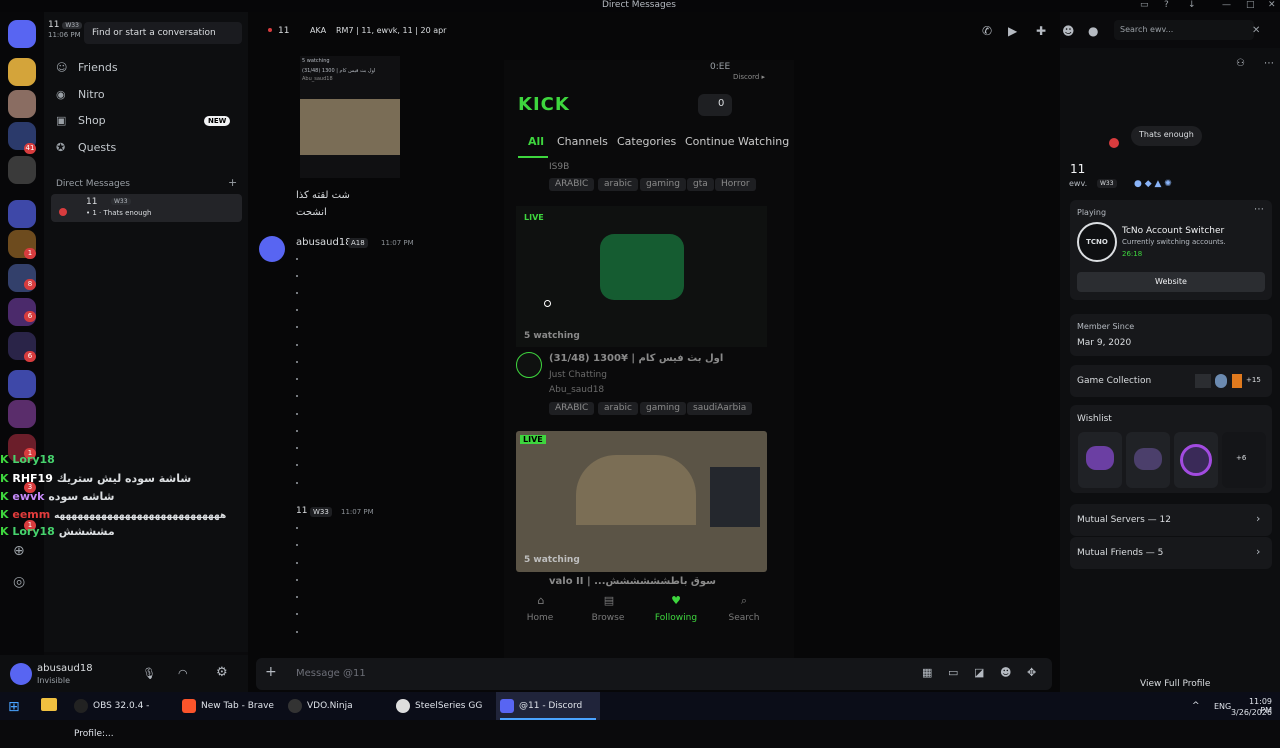  I want to click on tab-channels: Channels, so click(582, 141).